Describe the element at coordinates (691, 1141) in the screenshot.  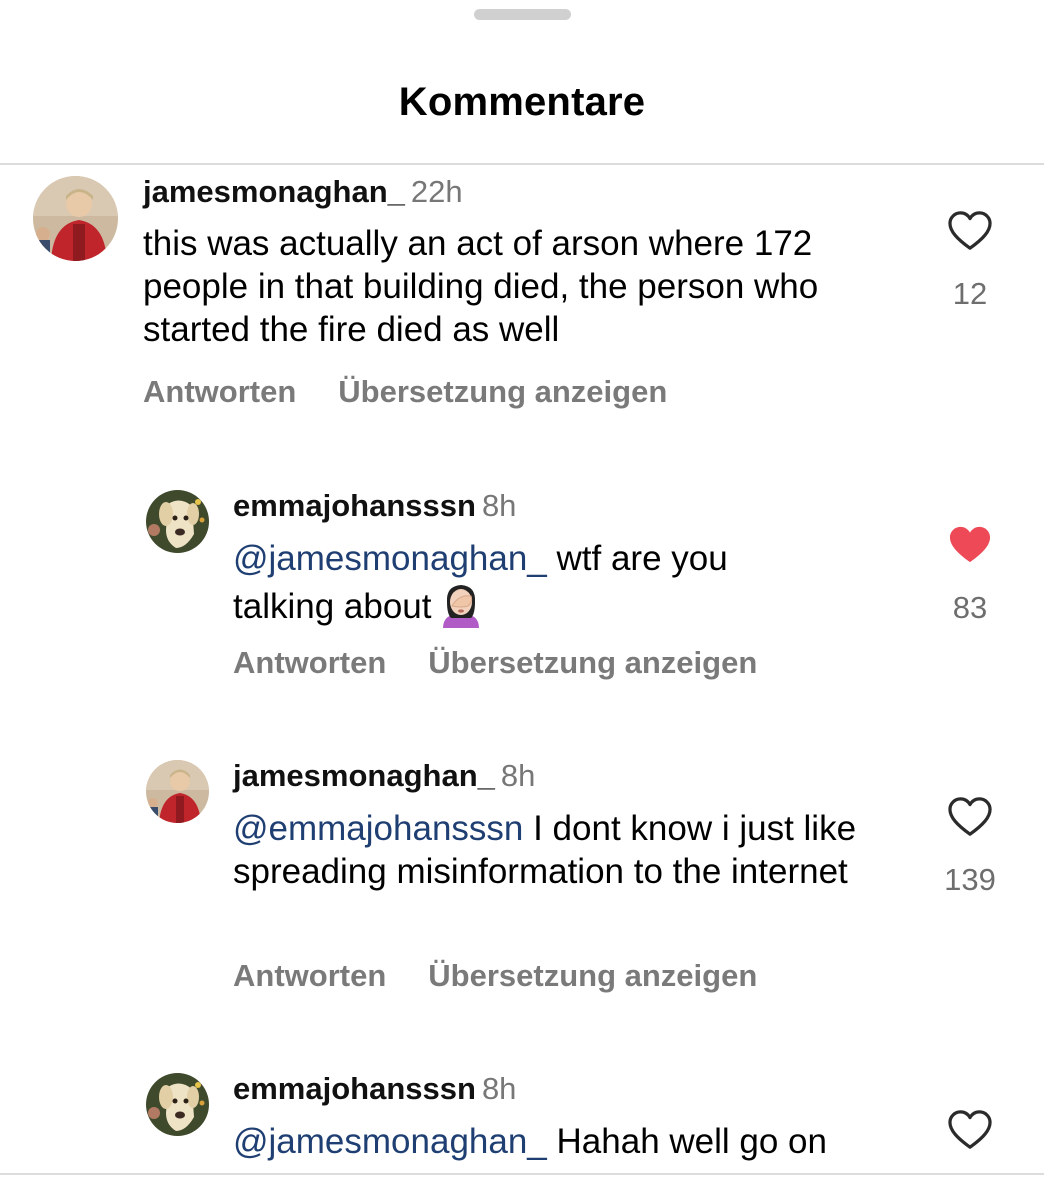
I see `comment-body: Hahah well go on` at that location.